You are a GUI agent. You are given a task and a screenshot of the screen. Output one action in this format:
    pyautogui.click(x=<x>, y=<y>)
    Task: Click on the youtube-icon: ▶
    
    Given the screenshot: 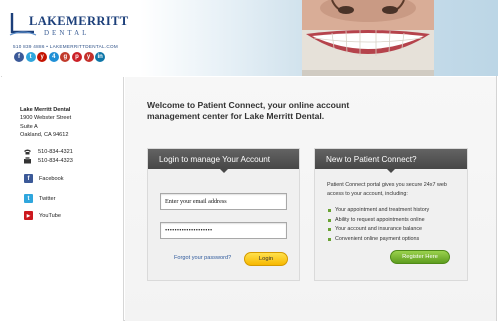 What is the action you would take?
    pyautogui.click(x=28, y=215)
    